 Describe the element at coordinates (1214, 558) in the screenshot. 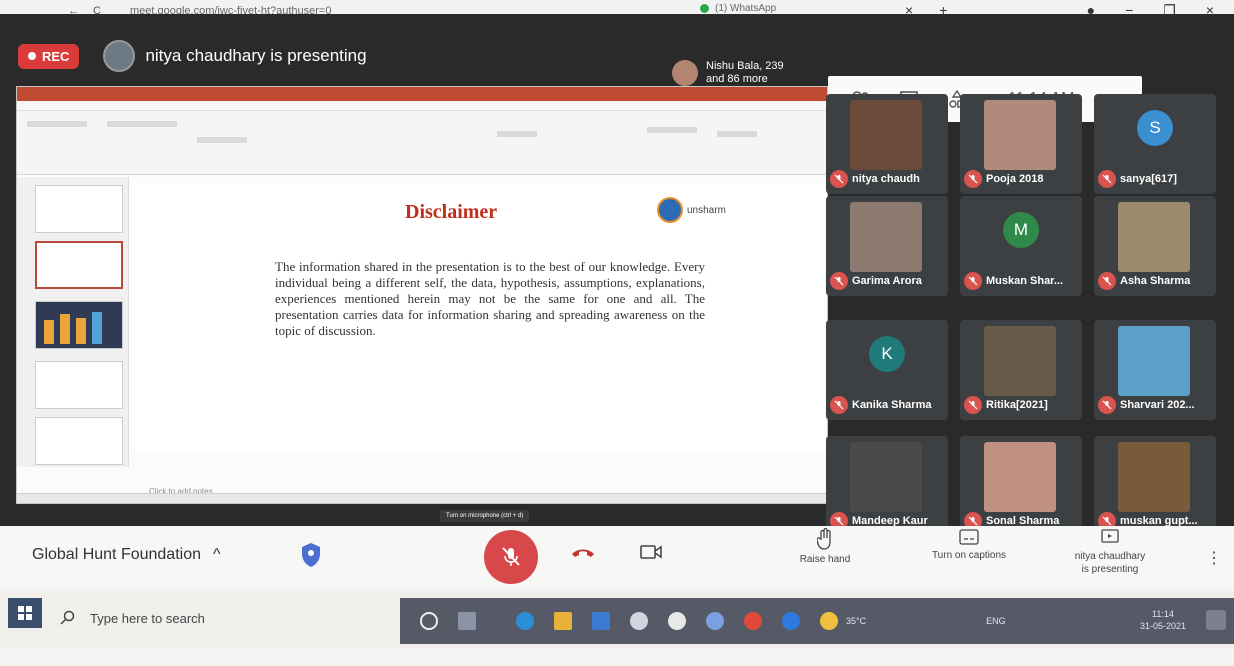

I see `more-options-icon: ⋮` at that location.